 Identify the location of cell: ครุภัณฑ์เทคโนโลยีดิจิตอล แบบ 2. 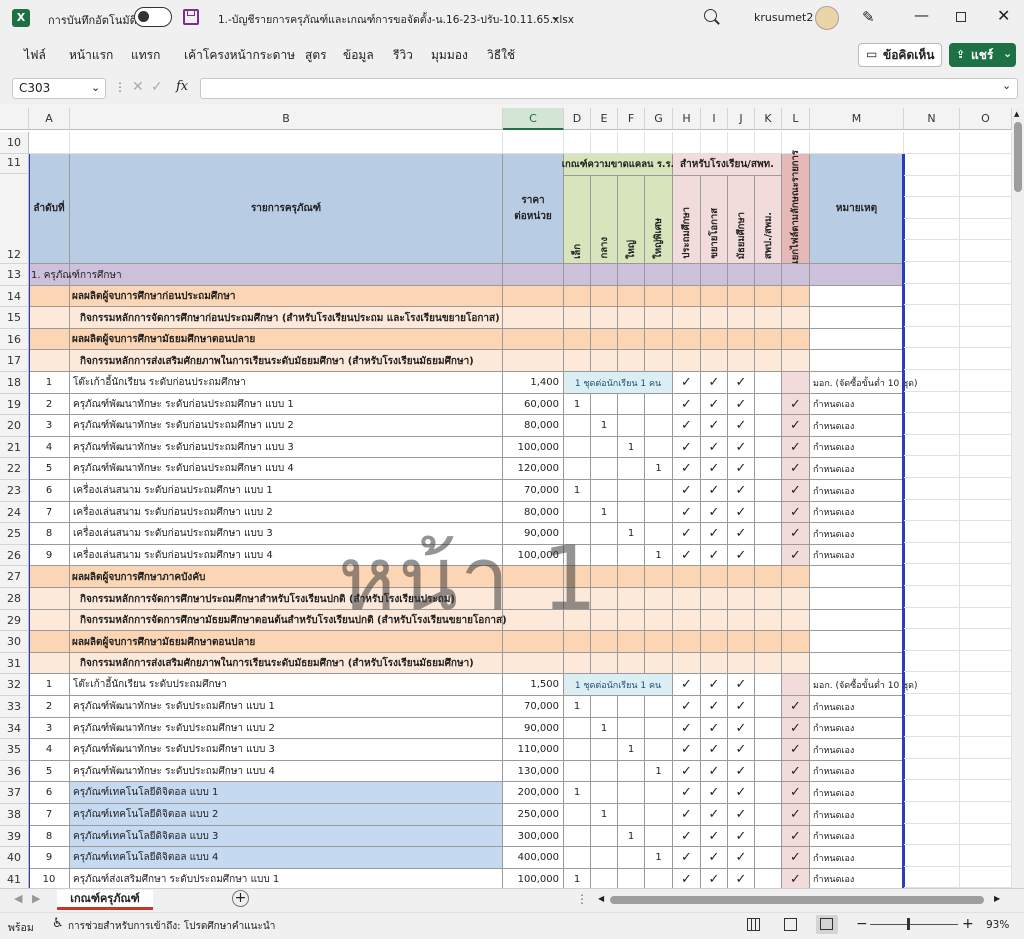
(286, 815).